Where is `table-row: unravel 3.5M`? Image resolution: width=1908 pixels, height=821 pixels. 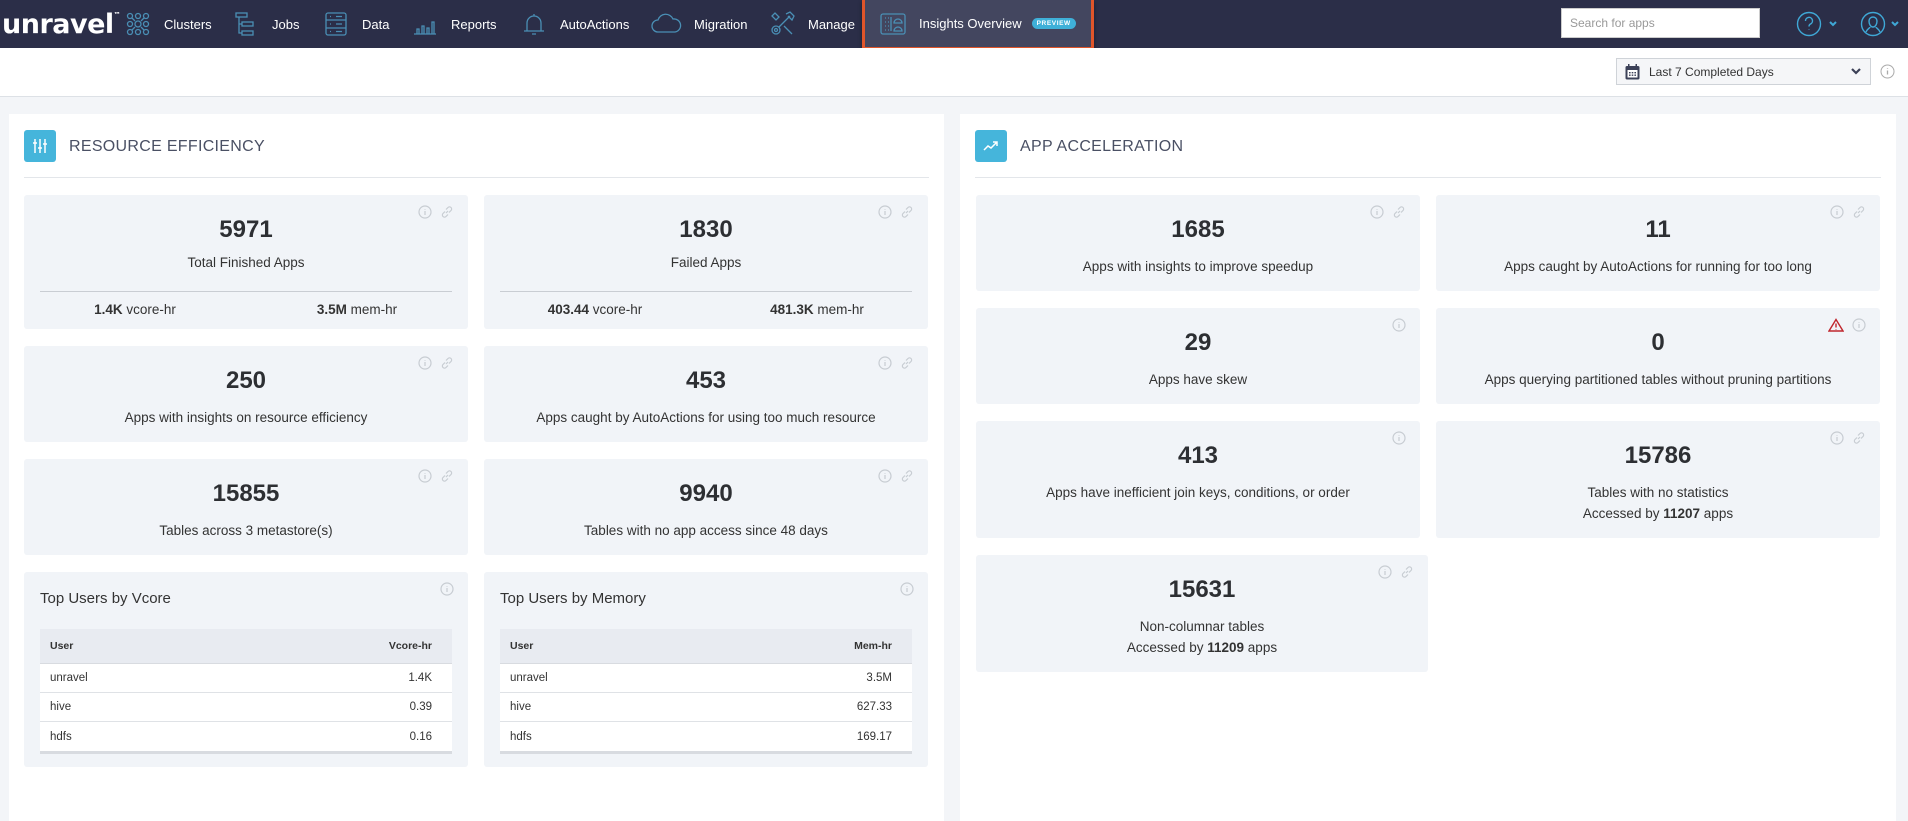 table-row: unravel 3.5M is located at coordinates (706, 678).